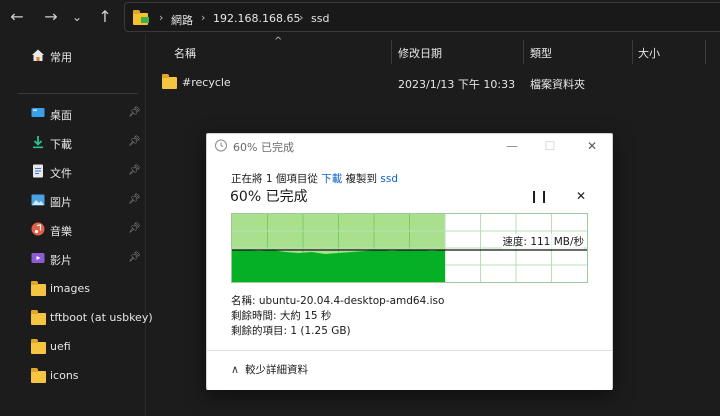 Image resolution: width=720 pixels, height=416 pixels. What do you see at coordinates (557, 84) in the screenshot?
I see `file-type: 檔案資料夾` at bounding box center [557, 84].